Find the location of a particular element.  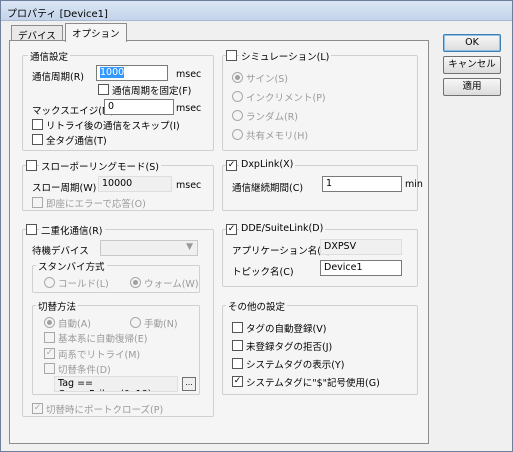

retry-both-checkbox: ✓ is located at coordinates (49, 353).